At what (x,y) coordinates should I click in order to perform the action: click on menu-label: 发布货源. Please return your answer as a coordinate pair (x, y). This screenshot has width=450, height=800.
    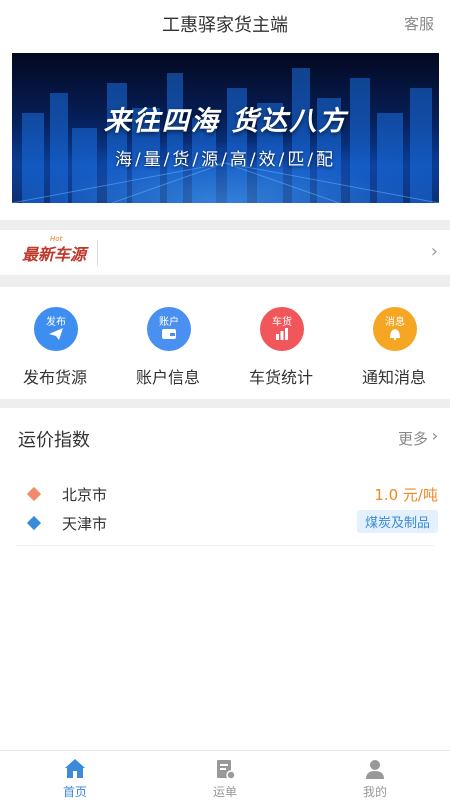
    Looking at the image, I should click on (54, 377).